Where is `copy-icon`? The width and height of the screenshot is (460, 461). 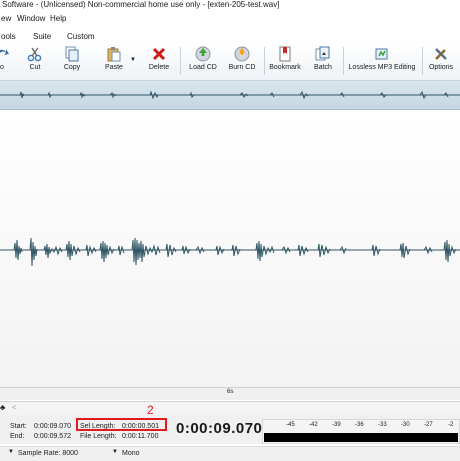
copy-icon is located at coordinates (72, 54).